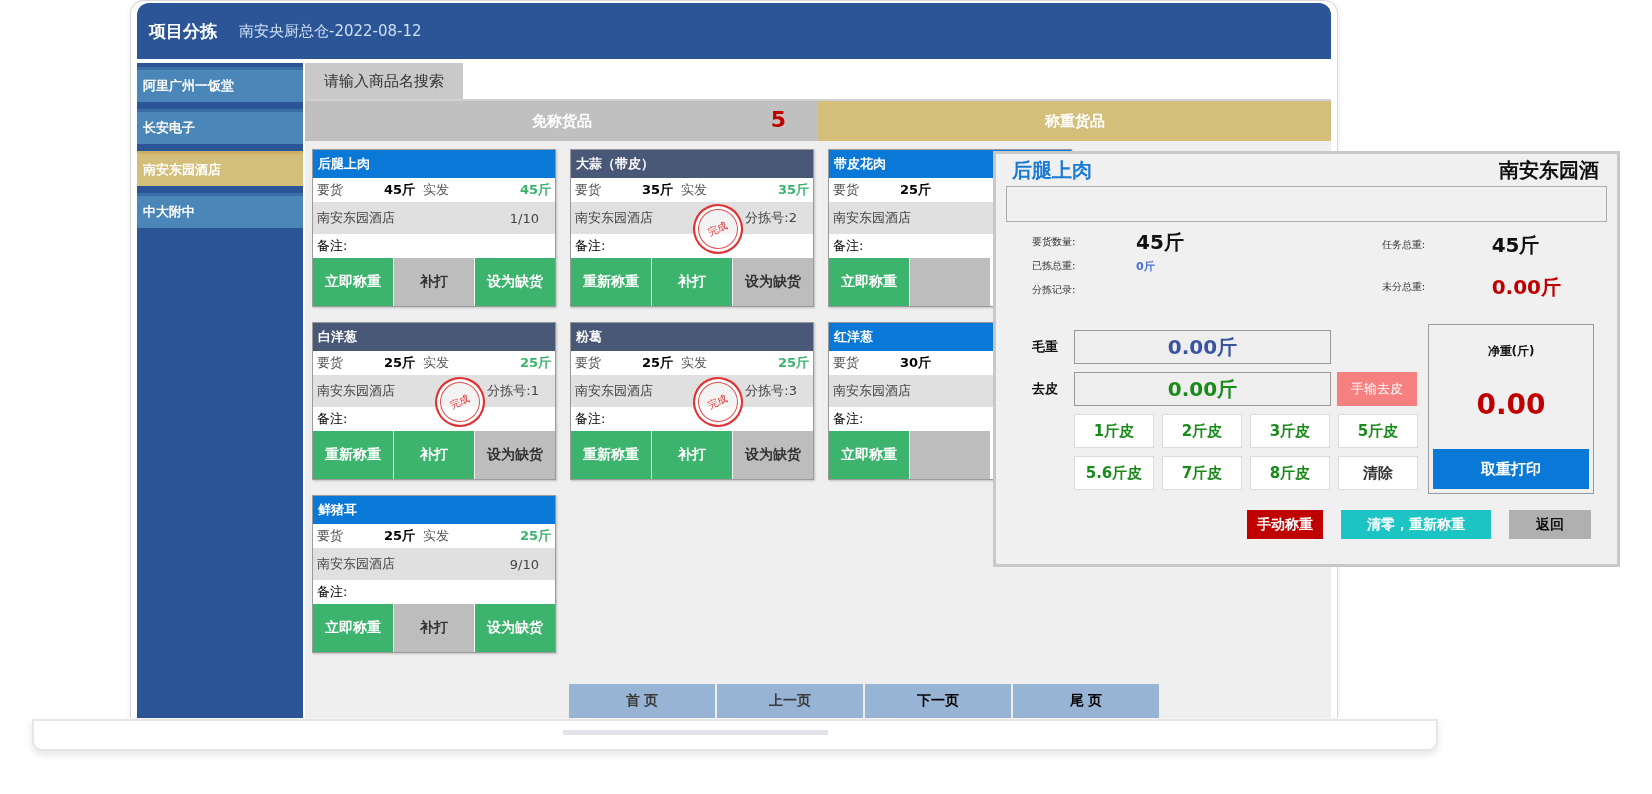 This screenshot has height=794, width=1652. I want to click on tare-button: 3斤皮, so click(1290, 431).